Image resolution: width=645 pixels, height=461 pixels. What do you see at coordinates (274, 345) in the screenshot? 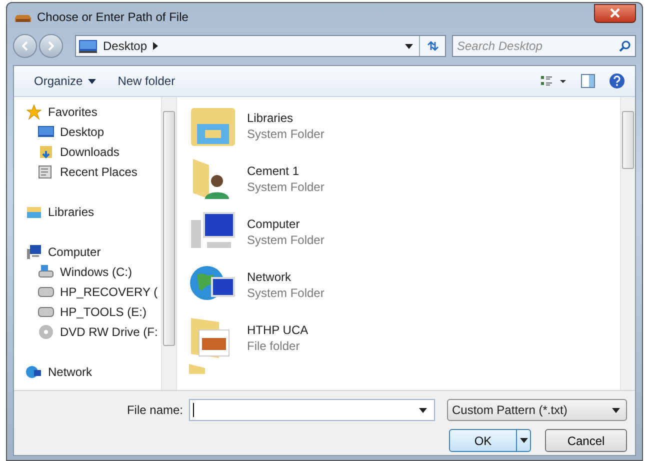
I see `item-type: File folder` at bounding box center [274, 345].